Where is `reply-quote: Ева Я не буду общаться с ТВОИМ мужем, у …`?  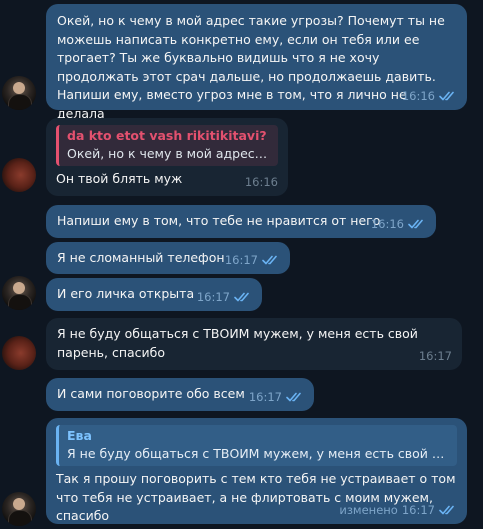
reply-quote: Ева Я не буду общаться с ТВОИМ мужем, у … is located at coordinates (256, 445).